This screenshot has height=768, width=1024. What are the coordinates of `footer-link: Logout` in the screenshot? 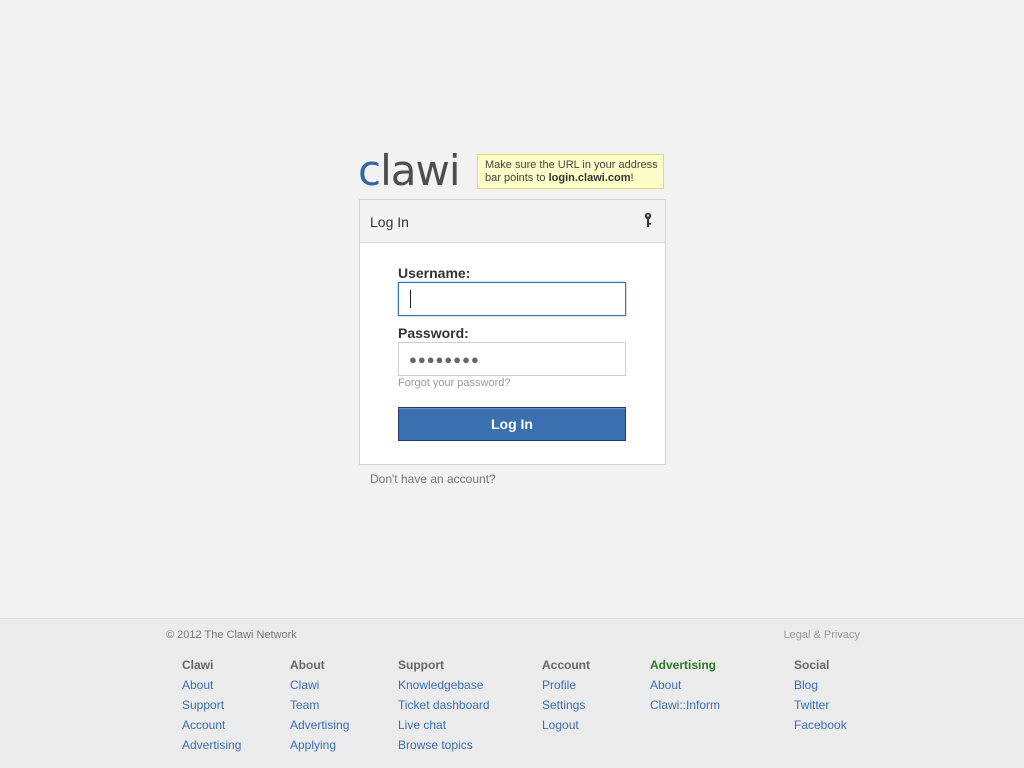 It's located at (566, 729).